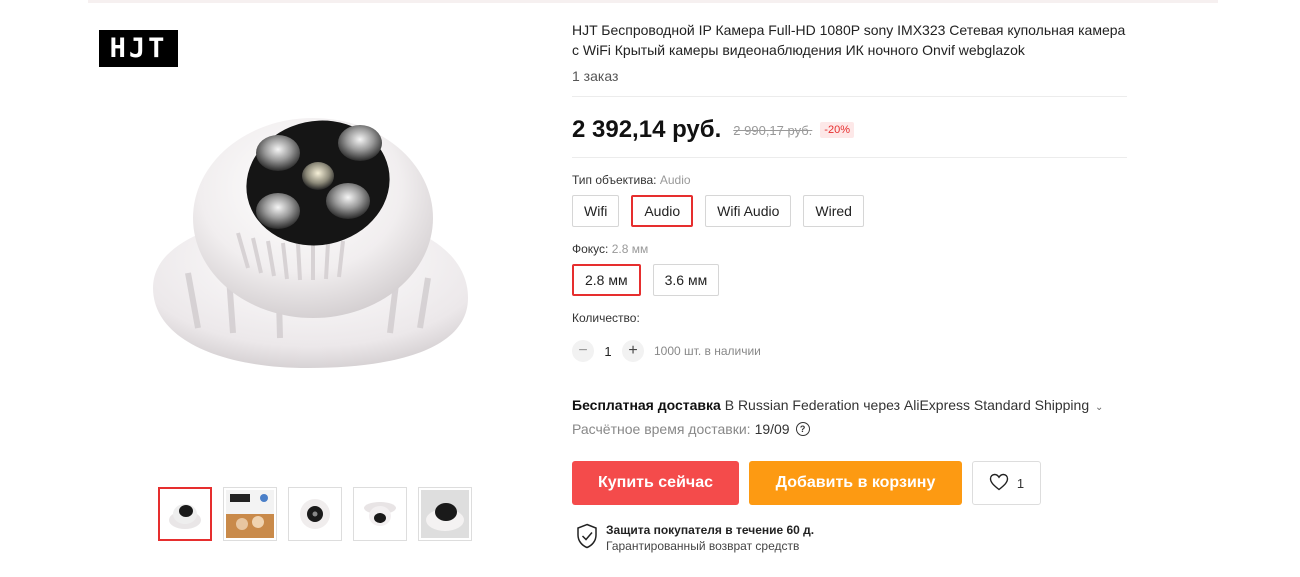 This screenshot has width=1300, height=577. I want to click on option-focus-3-6: 3.6 мм, so click(686, 280).